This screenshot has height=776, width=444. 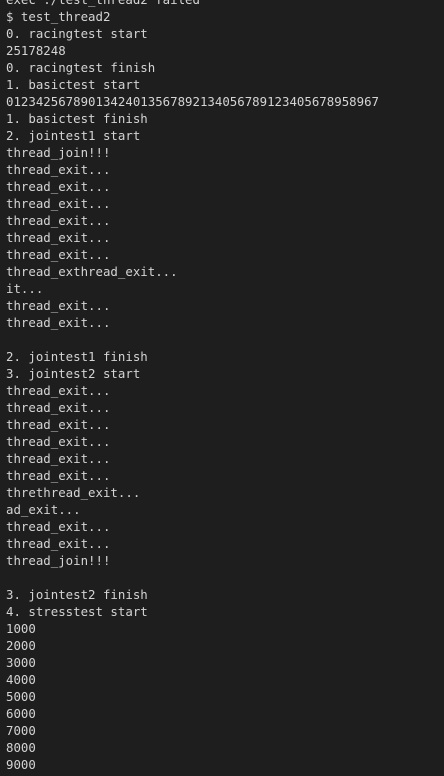 I want to click on terminal-line: exec ./test_thread2 failed, so click(x=192, y=4).